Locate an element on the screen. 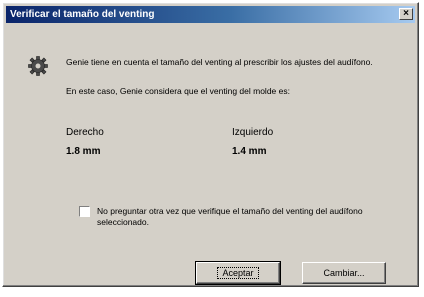 This screenshot has height=297, width=424. right-ear-label: Derecho is located at coordinates (85, 132).